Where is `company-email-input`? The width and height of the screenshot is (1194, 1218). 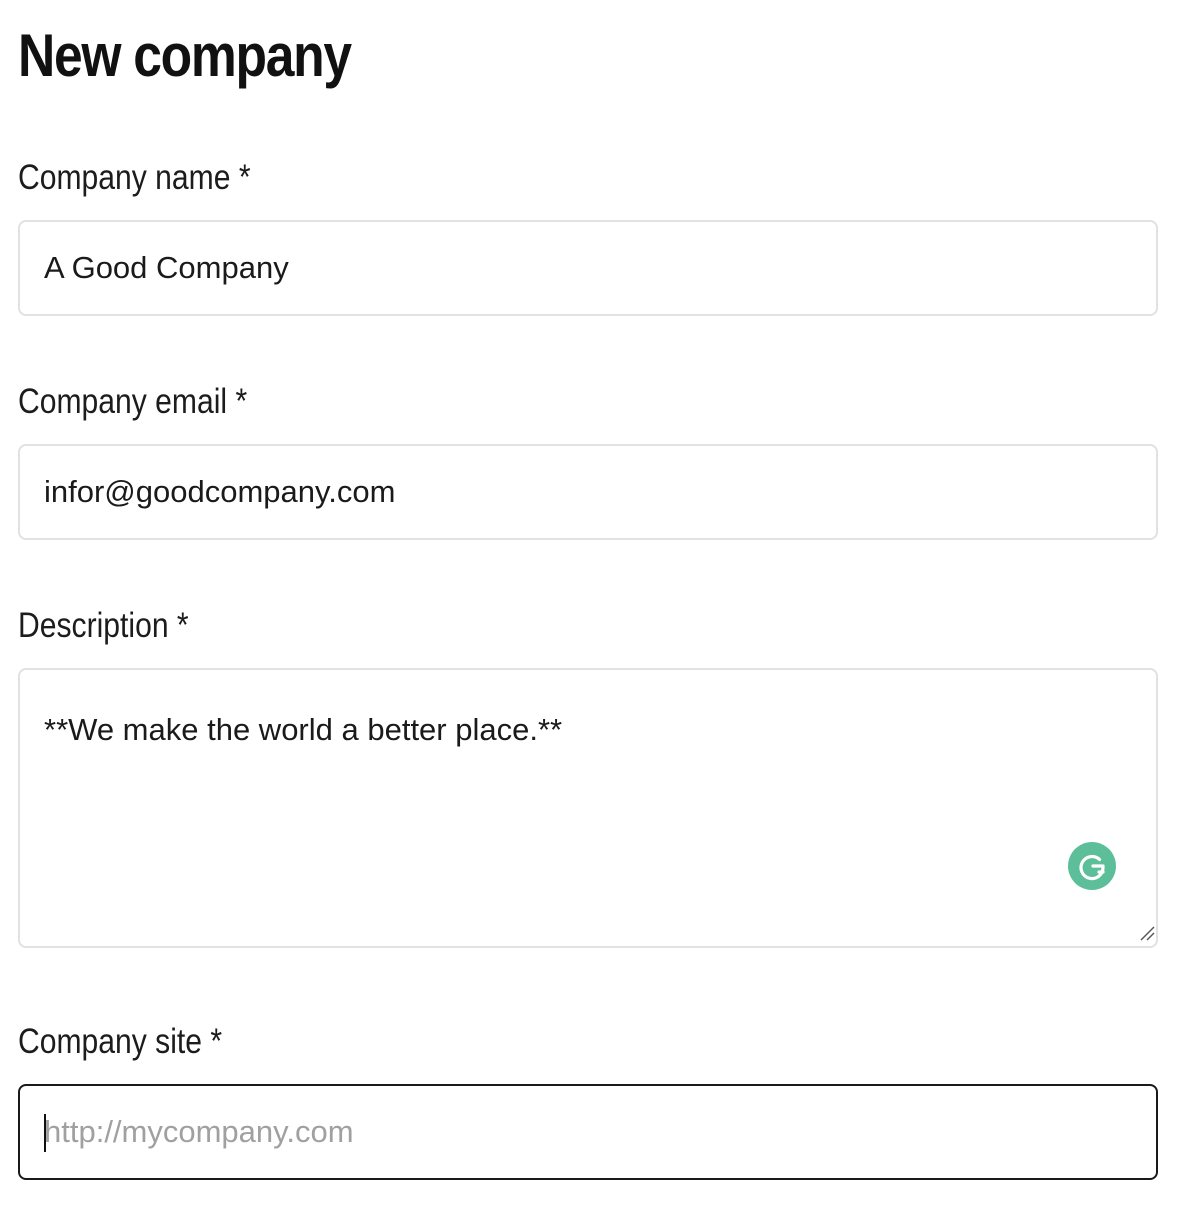
company-email-input is located at coordinates (588, 492).